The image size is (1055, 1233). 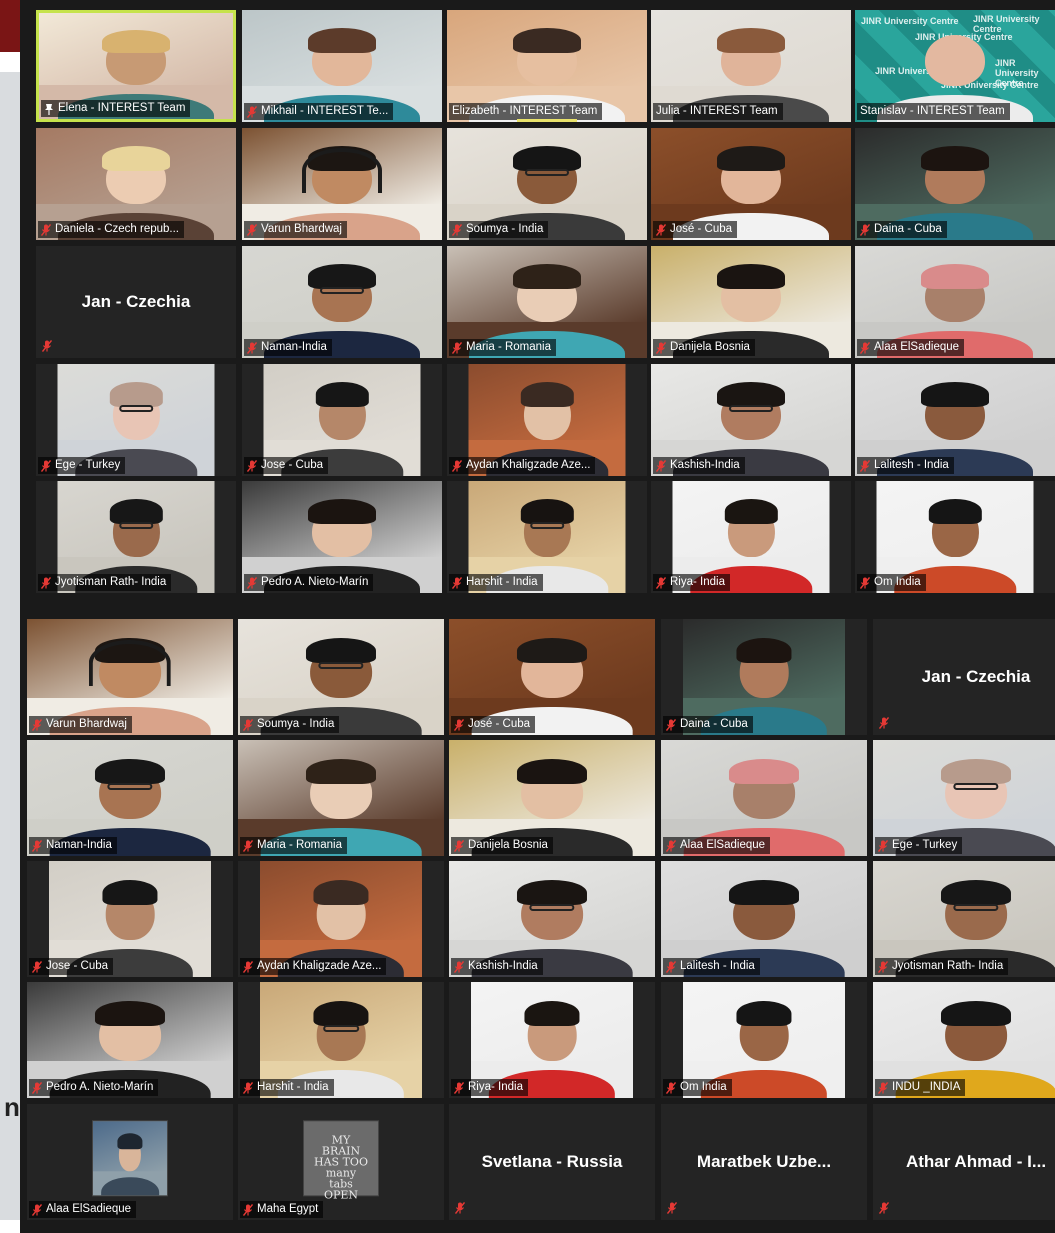 I want to click on participant-name-label: Om India, so click(x=697, y=1087).